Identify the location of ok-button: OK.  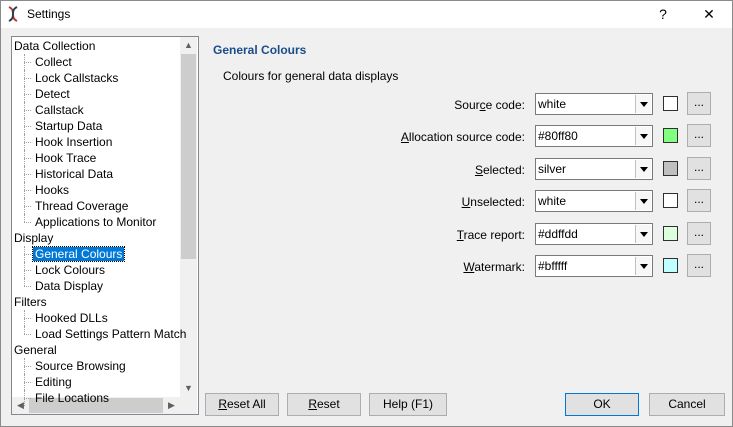
(602, 404).